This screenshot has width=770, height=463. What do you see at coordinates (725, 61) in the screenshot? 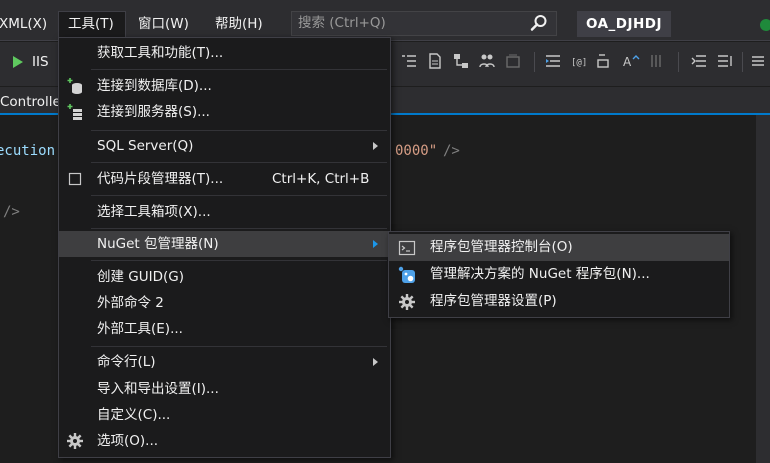
I see `uncomment-lines-icon` at bounding box center [725, 61].